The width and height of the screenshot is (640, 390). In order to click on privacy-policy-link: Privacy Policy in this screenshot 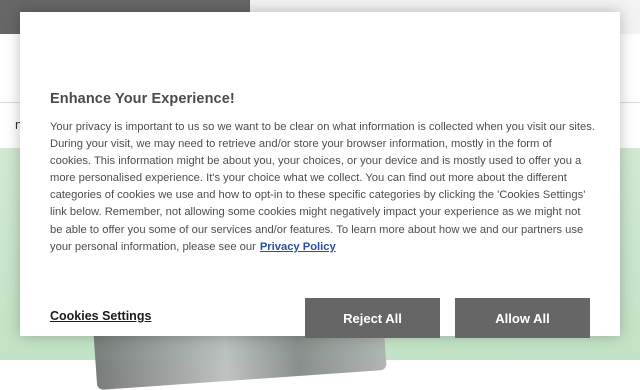, I will do `click(298, 247)`.